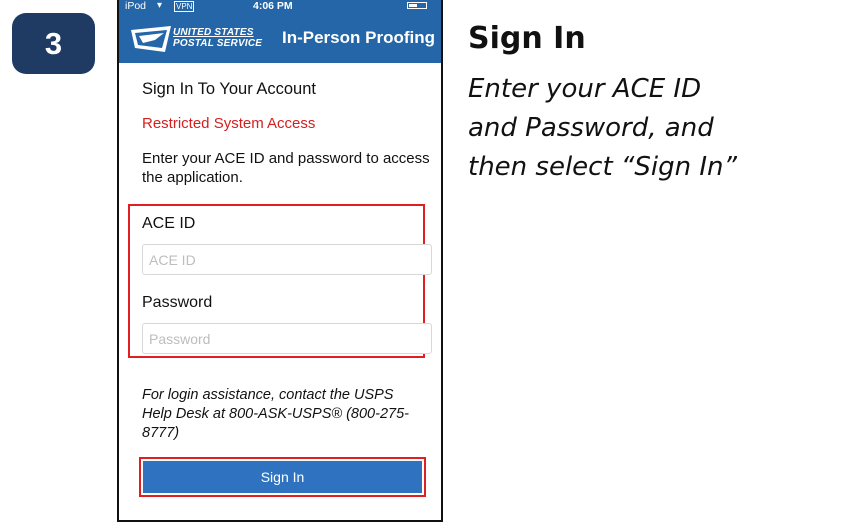  I want to click on ace-id-label: ACE ID, so click(169, 223).